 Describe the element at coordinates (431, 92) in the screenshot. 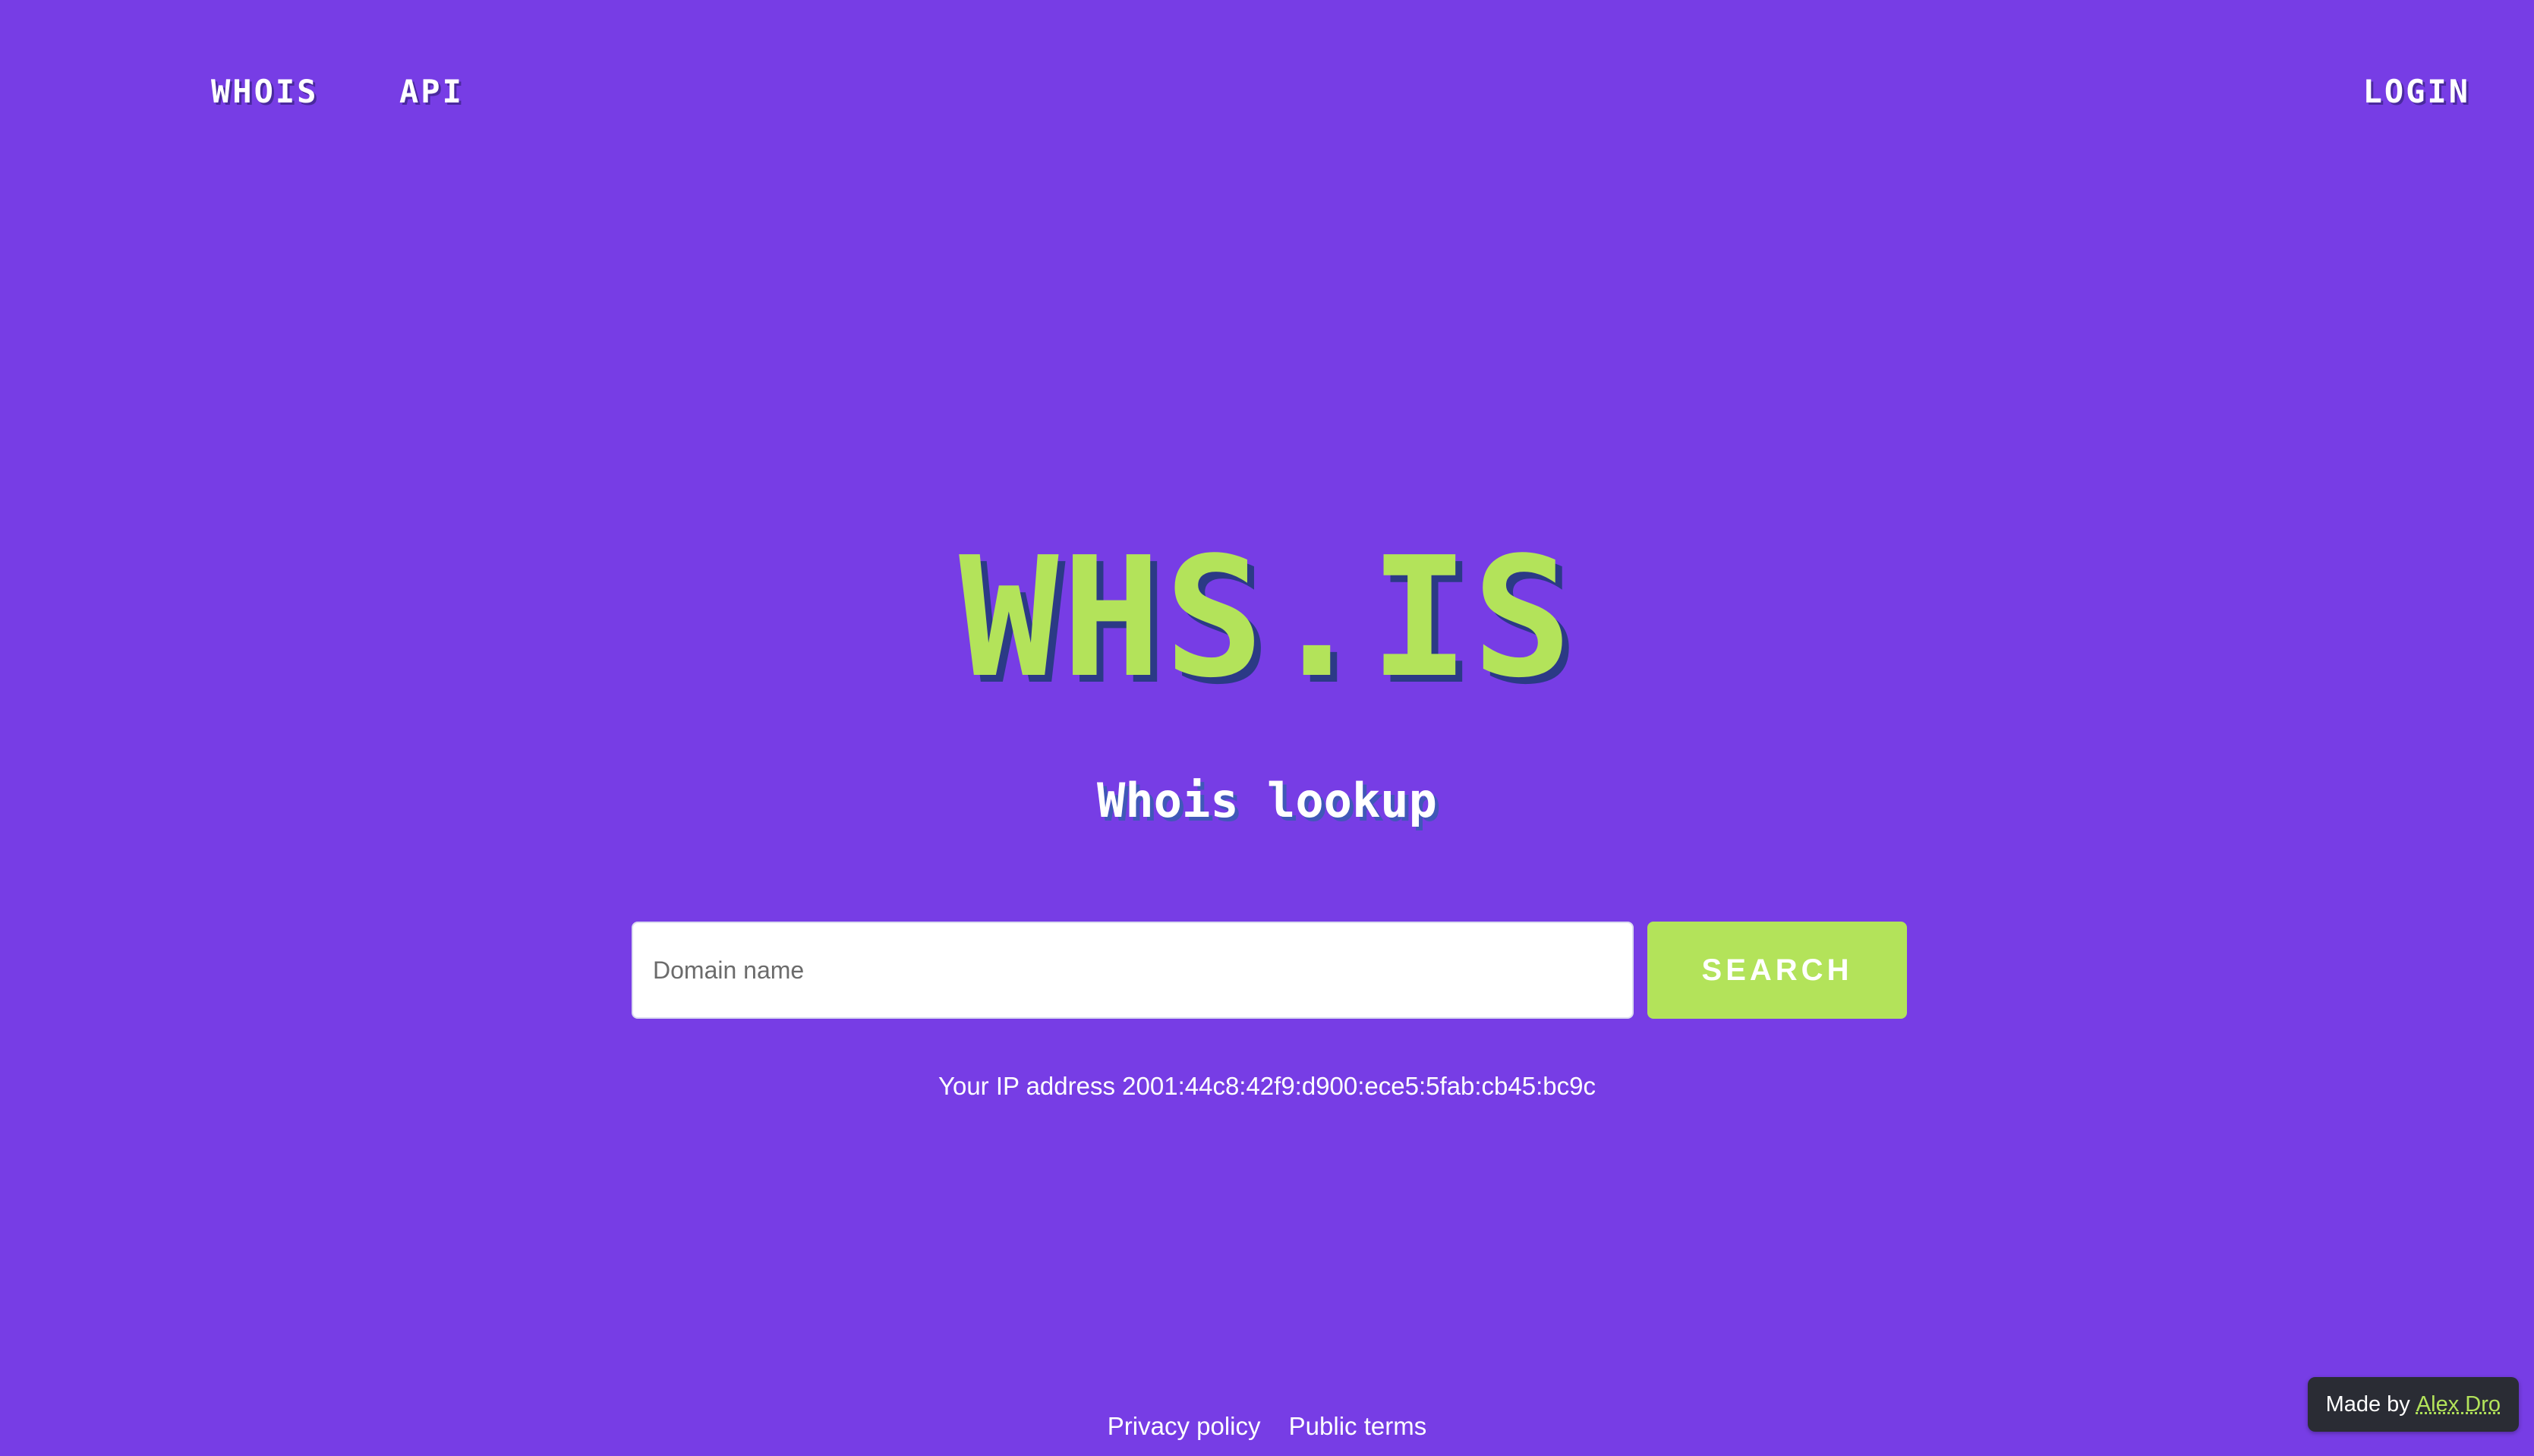

I see `nav-api-link: API` at that location.